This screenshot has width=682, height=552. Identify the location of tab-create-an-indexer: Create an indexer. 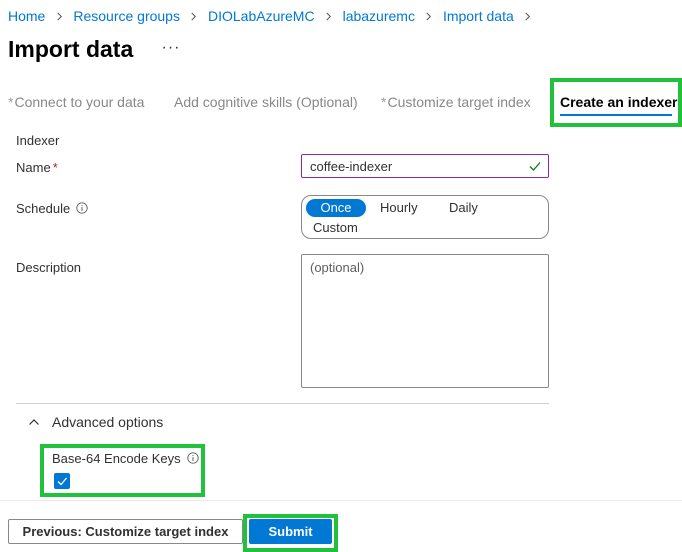
(619, 102).